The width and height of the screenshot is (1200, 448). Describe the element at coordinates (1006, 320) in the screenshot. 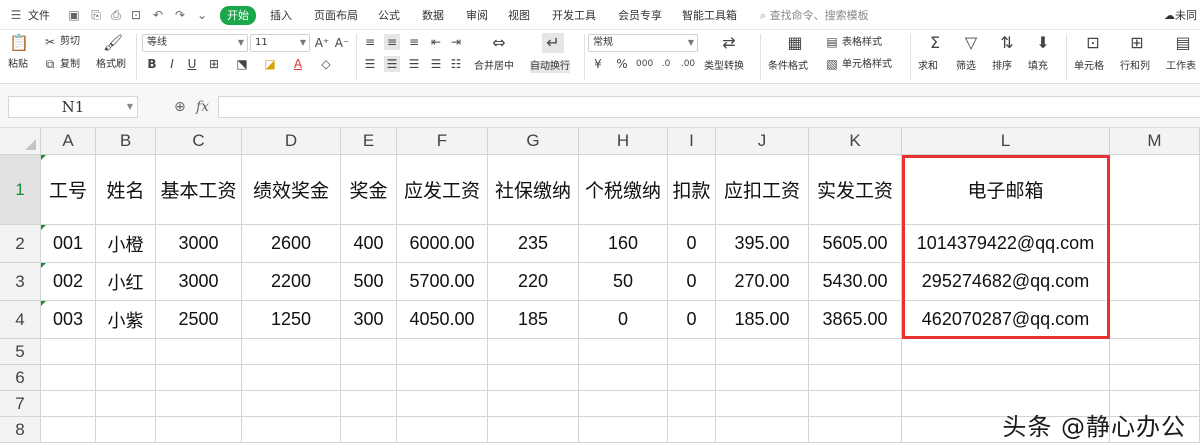

I see `table-cell: 462070287@qq.com` at that location.